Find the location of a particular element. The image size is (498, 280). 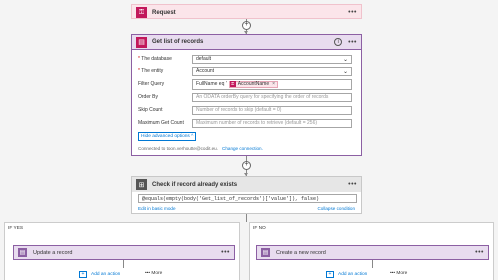

database-select: default ⌄ is located at coordinates (272, 59).